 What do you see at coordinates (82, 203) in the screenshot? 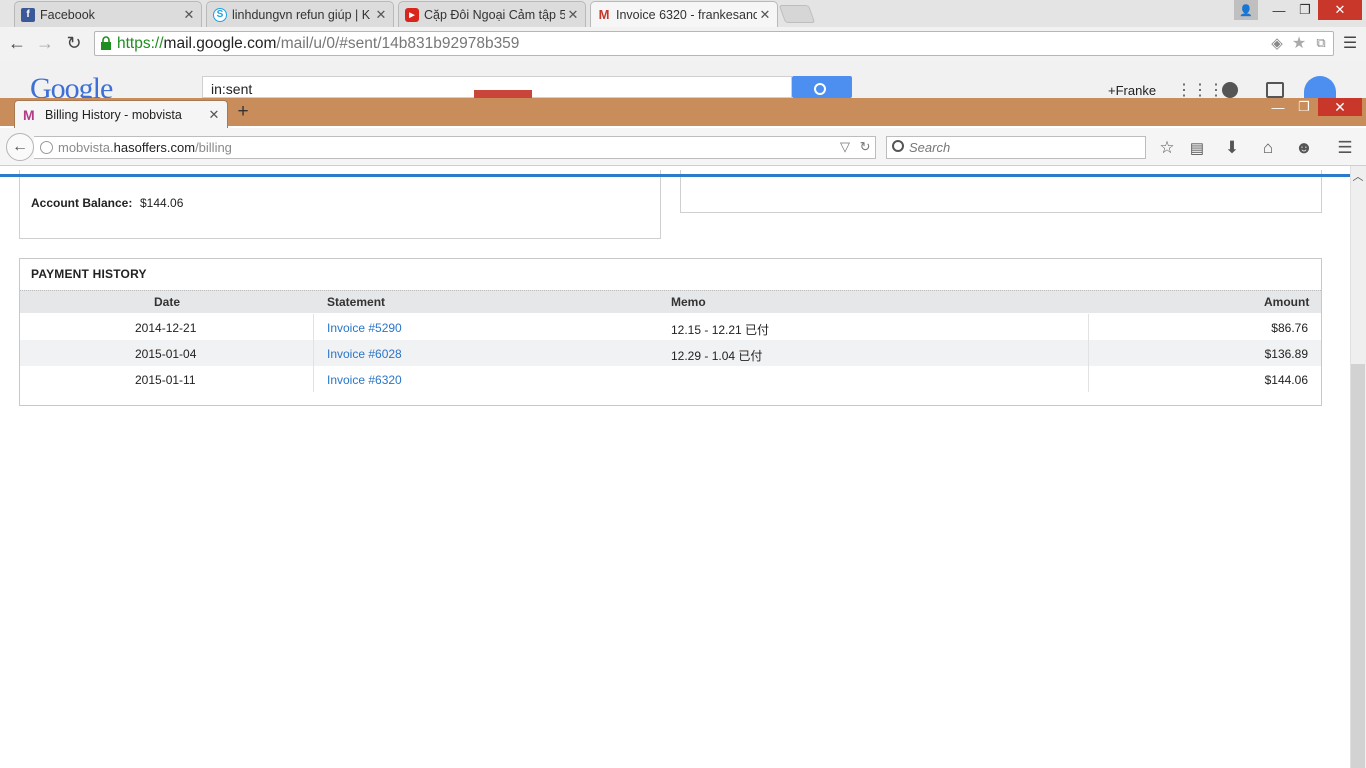
I see `account-balance-label: Account Balance:` at bounding box center [82, 203].